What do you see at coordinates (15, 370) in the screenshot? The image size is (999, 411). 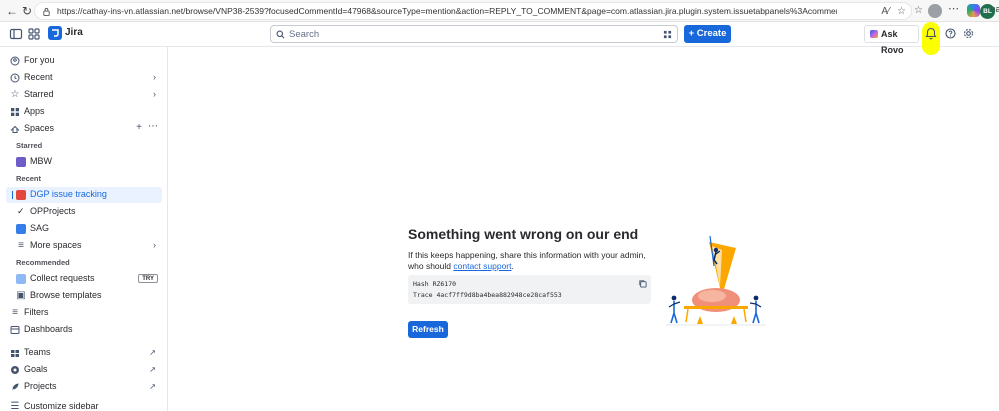 I see `goals-icon` at bounding box center [15, 370].